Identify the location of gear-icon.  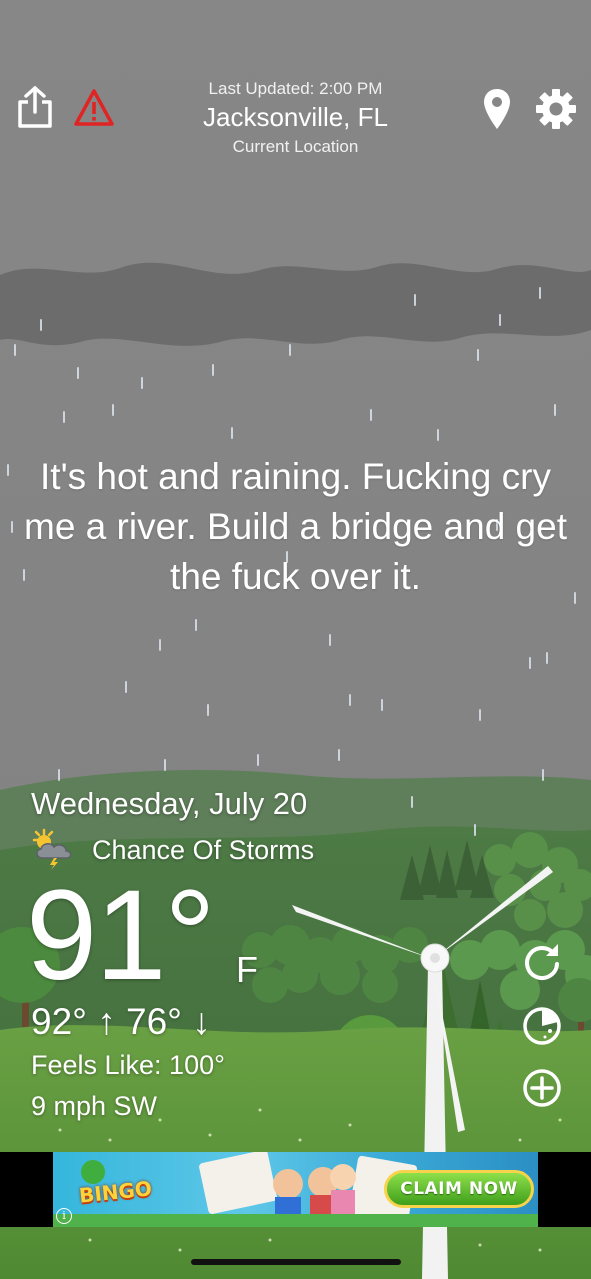
(556, 109).